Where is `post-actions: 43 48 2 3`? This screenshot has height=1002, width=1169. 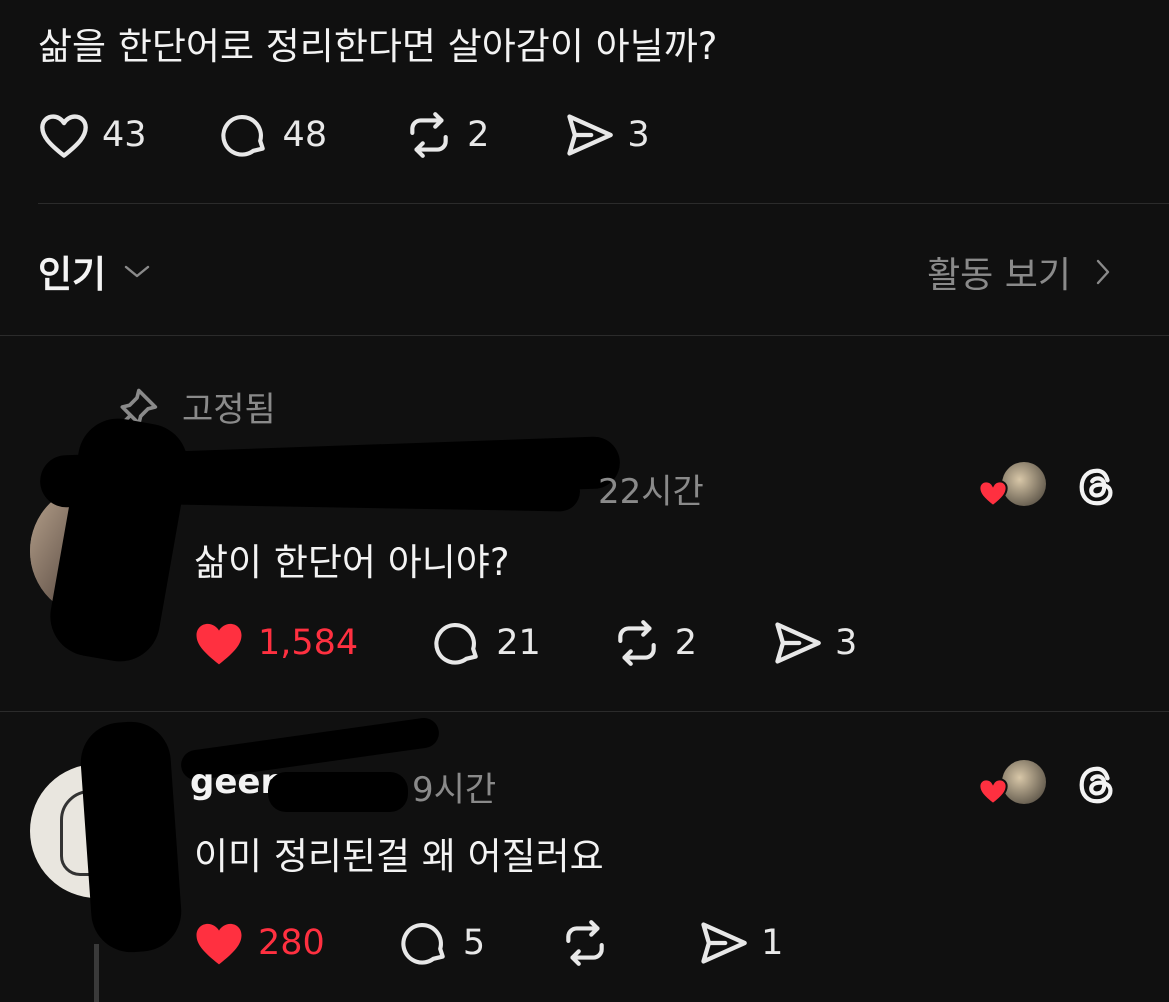 post-actions: 43 48 2 3 is located at coordinates (344, 135).